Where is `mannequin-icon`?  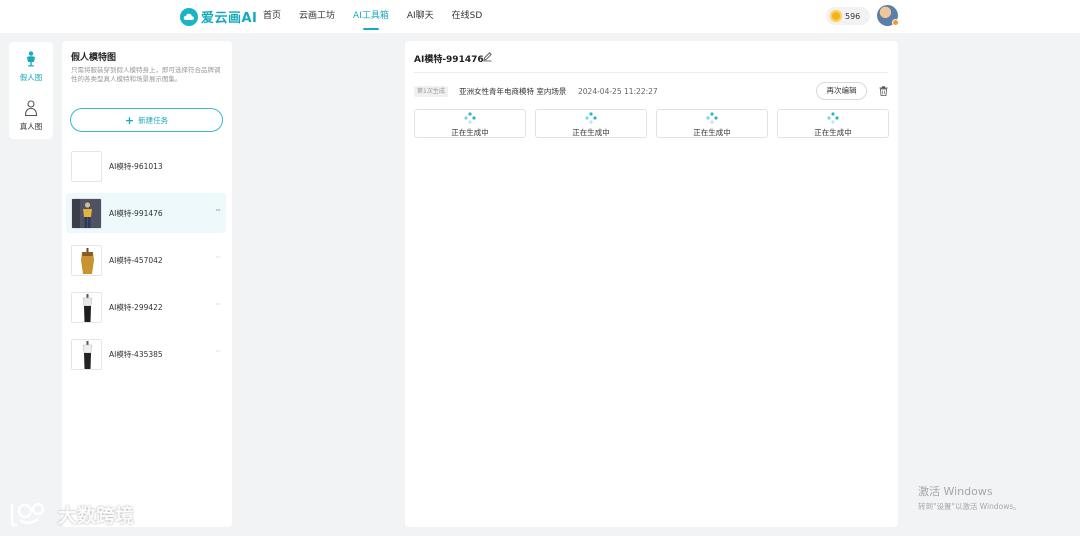
mannequin-icon is located at coordinates (31, 59).